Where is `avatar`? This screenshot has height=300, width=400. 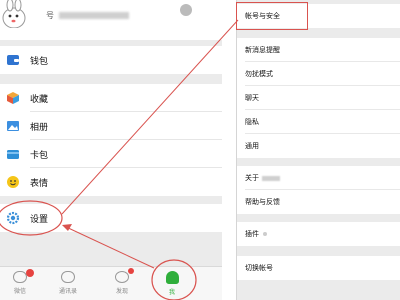 avatar is located at coordinates (19, 14).